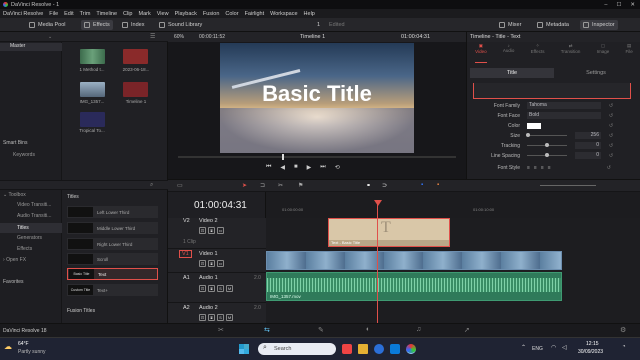  I want to click on scrubber-track, so click(317, 157).